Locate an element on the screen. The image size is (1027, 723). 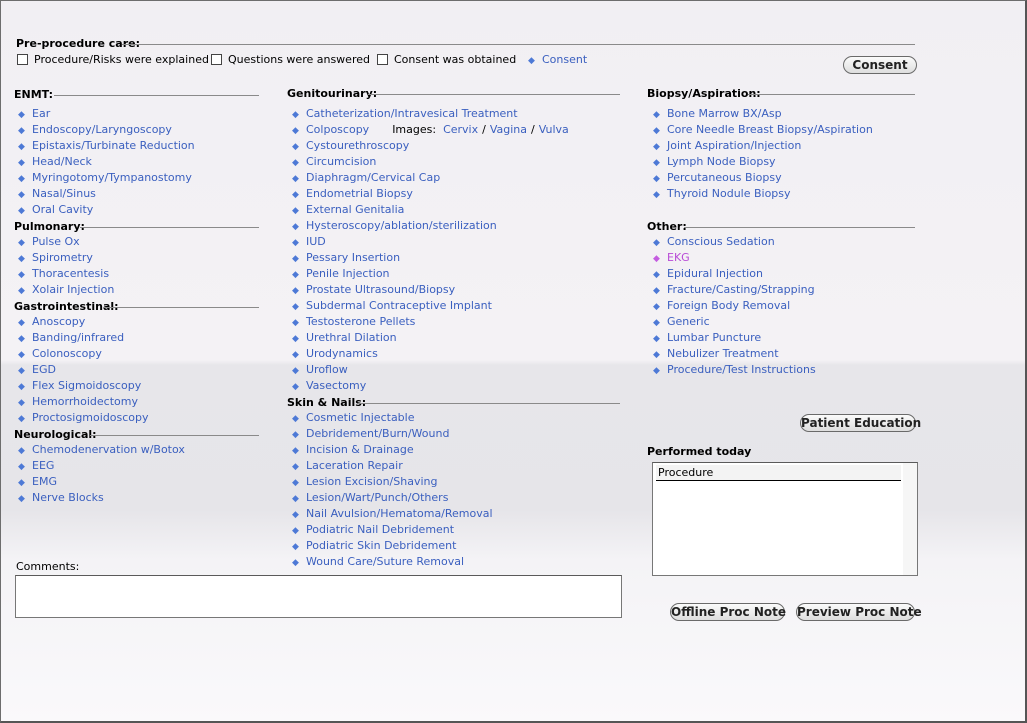
procedure-link: Colonoscopy is located at coordinates (67, 353).